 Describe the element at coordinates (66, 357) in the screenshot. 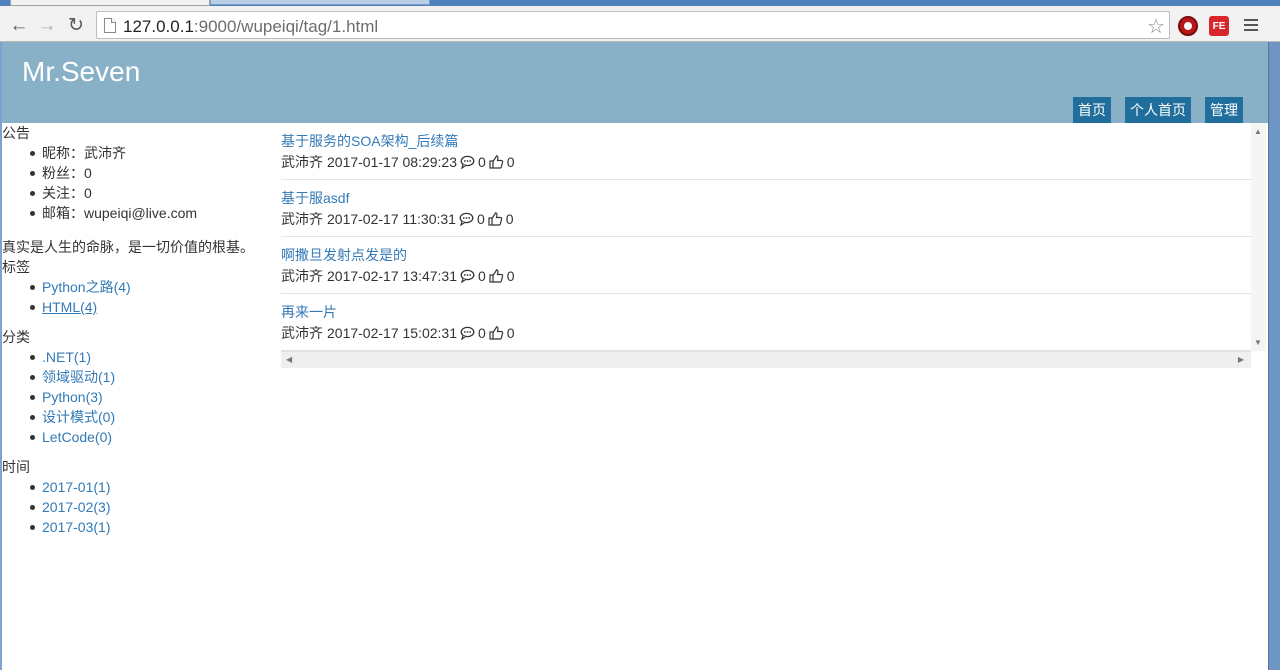

I see `category-link: .NET(1)` at that location.